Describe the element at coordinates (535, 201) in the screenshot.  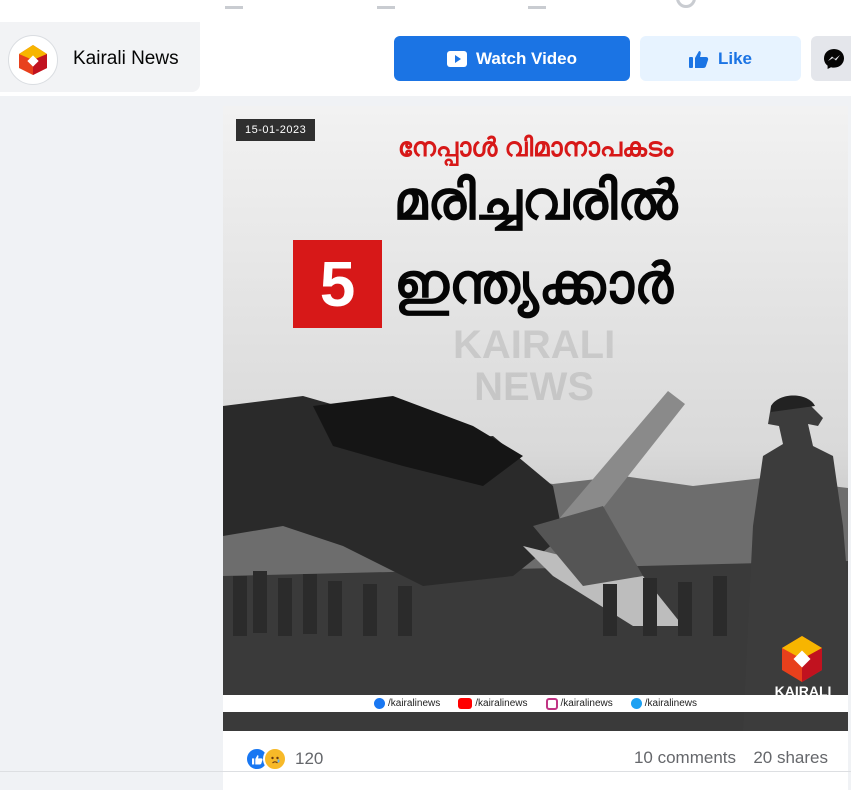
I see `headline-main: മരിച്ചവരിൽ` at that location.